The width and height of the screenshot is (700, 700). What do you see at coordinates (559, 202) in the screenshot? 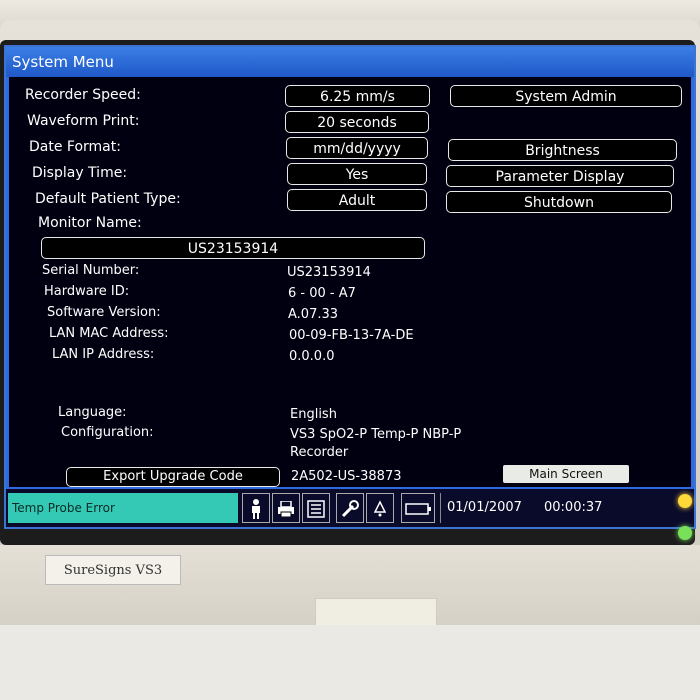
I see `shutdown-button: Shutdown` at bounding box center [559, 202].